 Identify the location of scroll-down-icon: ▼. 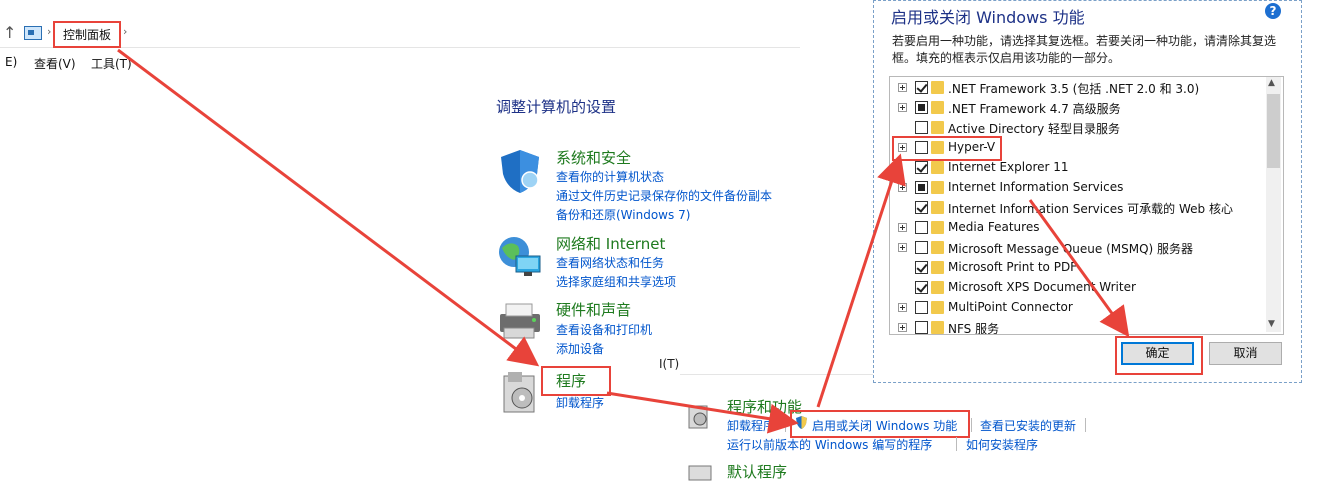
(1271, 324).